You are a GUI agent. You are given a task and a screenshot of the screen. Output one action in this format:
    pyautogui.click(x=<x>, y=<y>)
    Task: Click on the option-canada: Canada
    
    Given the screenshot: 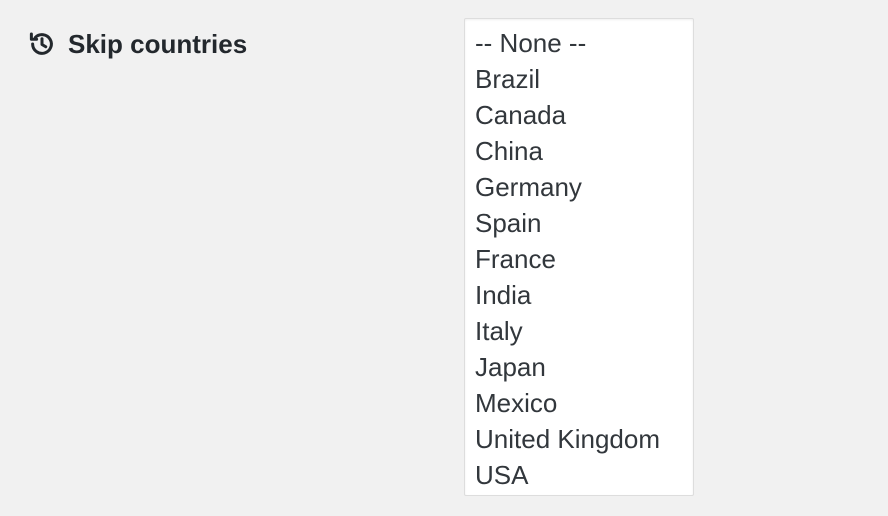 What is the action you would take?
    pyautogui.click(x=579, y=115)
    